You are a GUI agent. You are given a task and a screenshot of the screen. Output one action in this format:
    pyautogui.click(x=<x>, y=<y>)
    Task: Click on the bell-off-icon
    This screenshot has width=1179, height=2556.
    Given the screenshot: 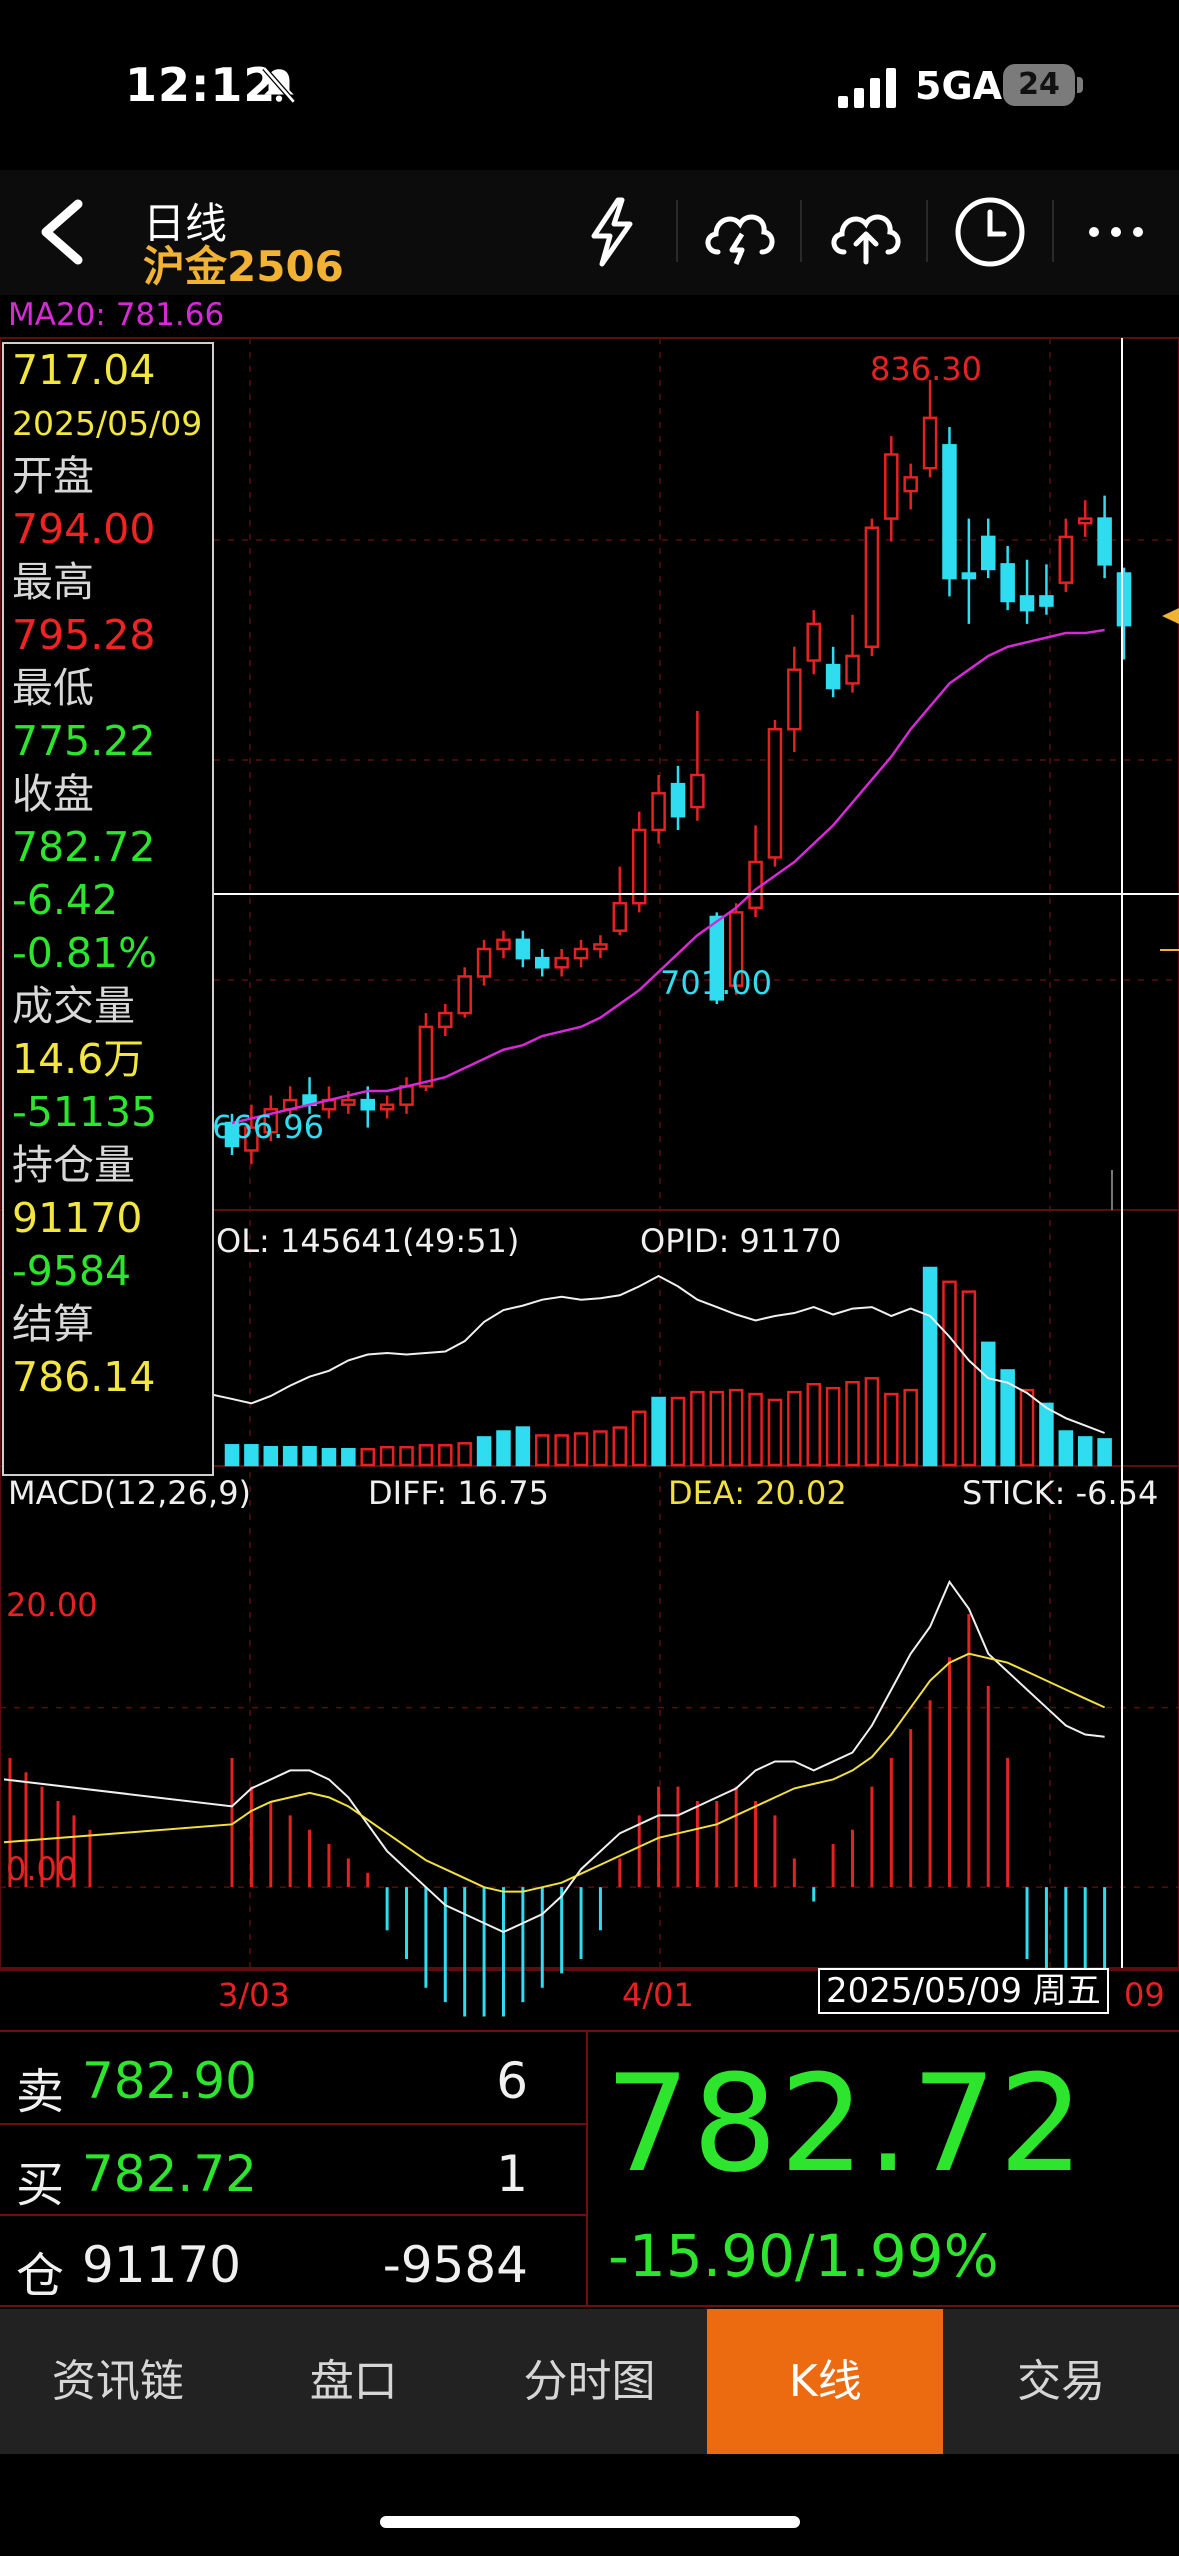 What is the action you would take?
    pyautogui.click(x=279, y=85)
    